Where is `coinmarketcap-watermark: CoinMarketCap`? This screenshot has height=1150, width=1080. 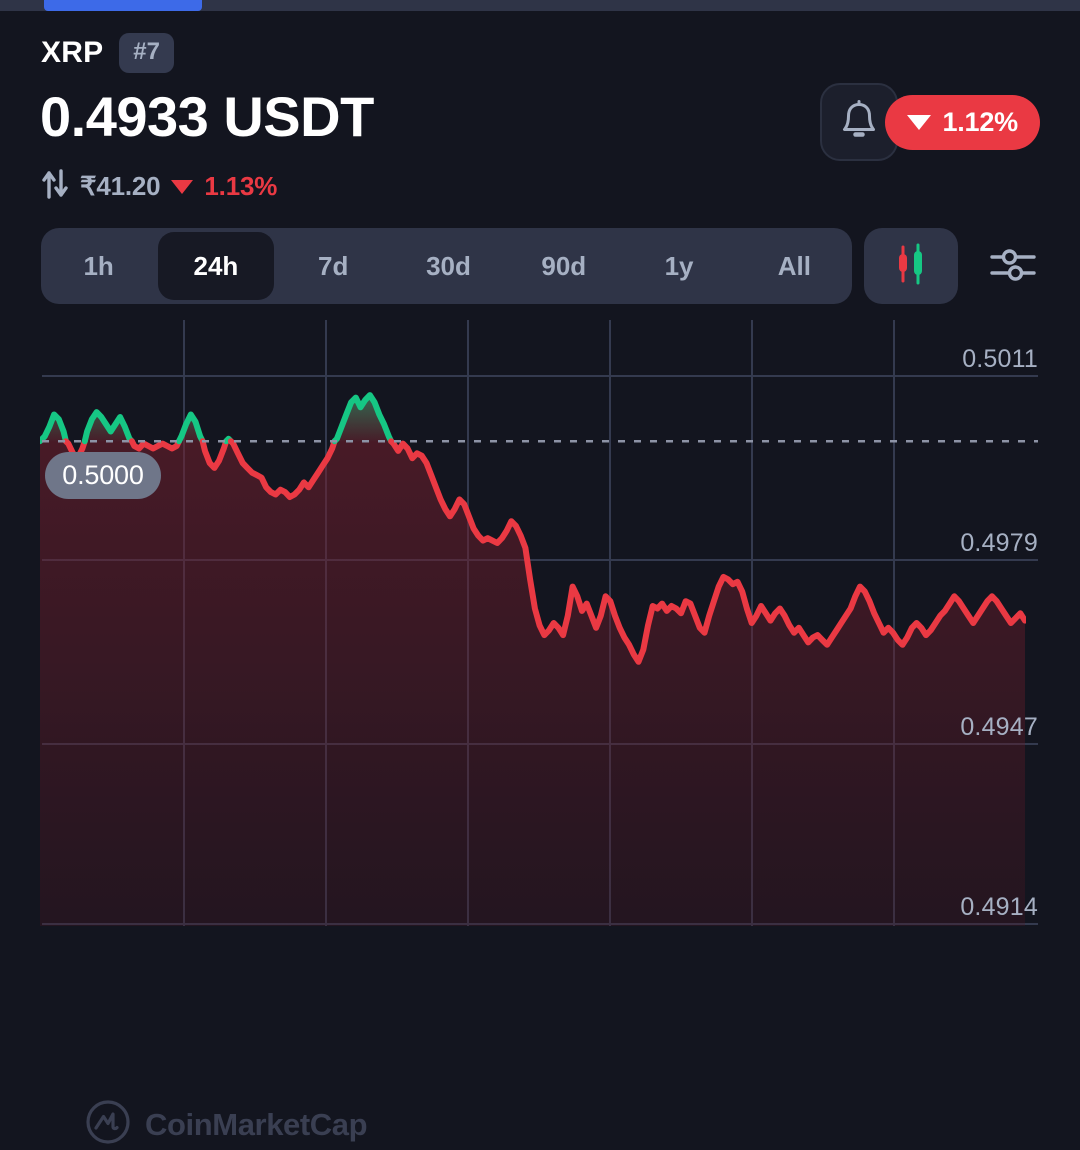 coinmarketcap-watermark: CoinMarketCap is located at coordinates (226, 1124).